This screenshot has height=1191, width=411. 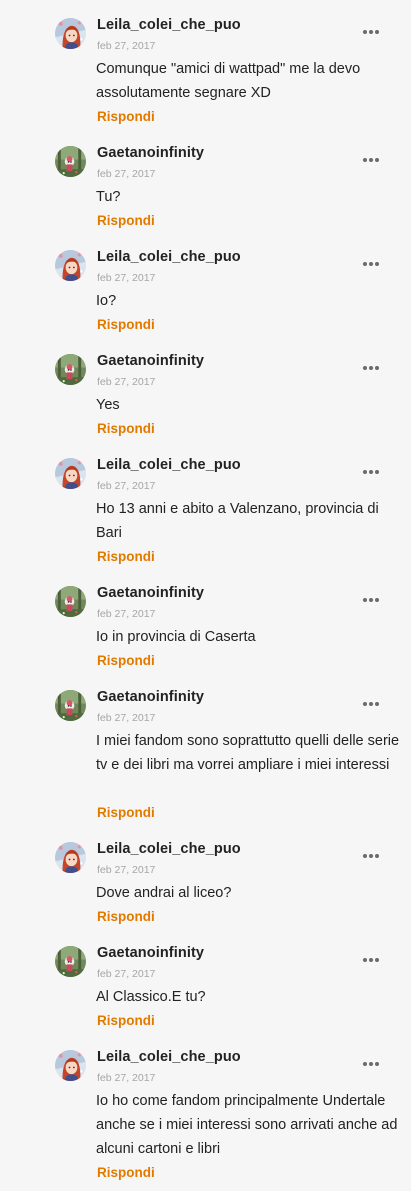 What do you see at coordinates (106, 301) in the screenshot?
I see `comment-text: Io?` at bounding box center [106, 301].